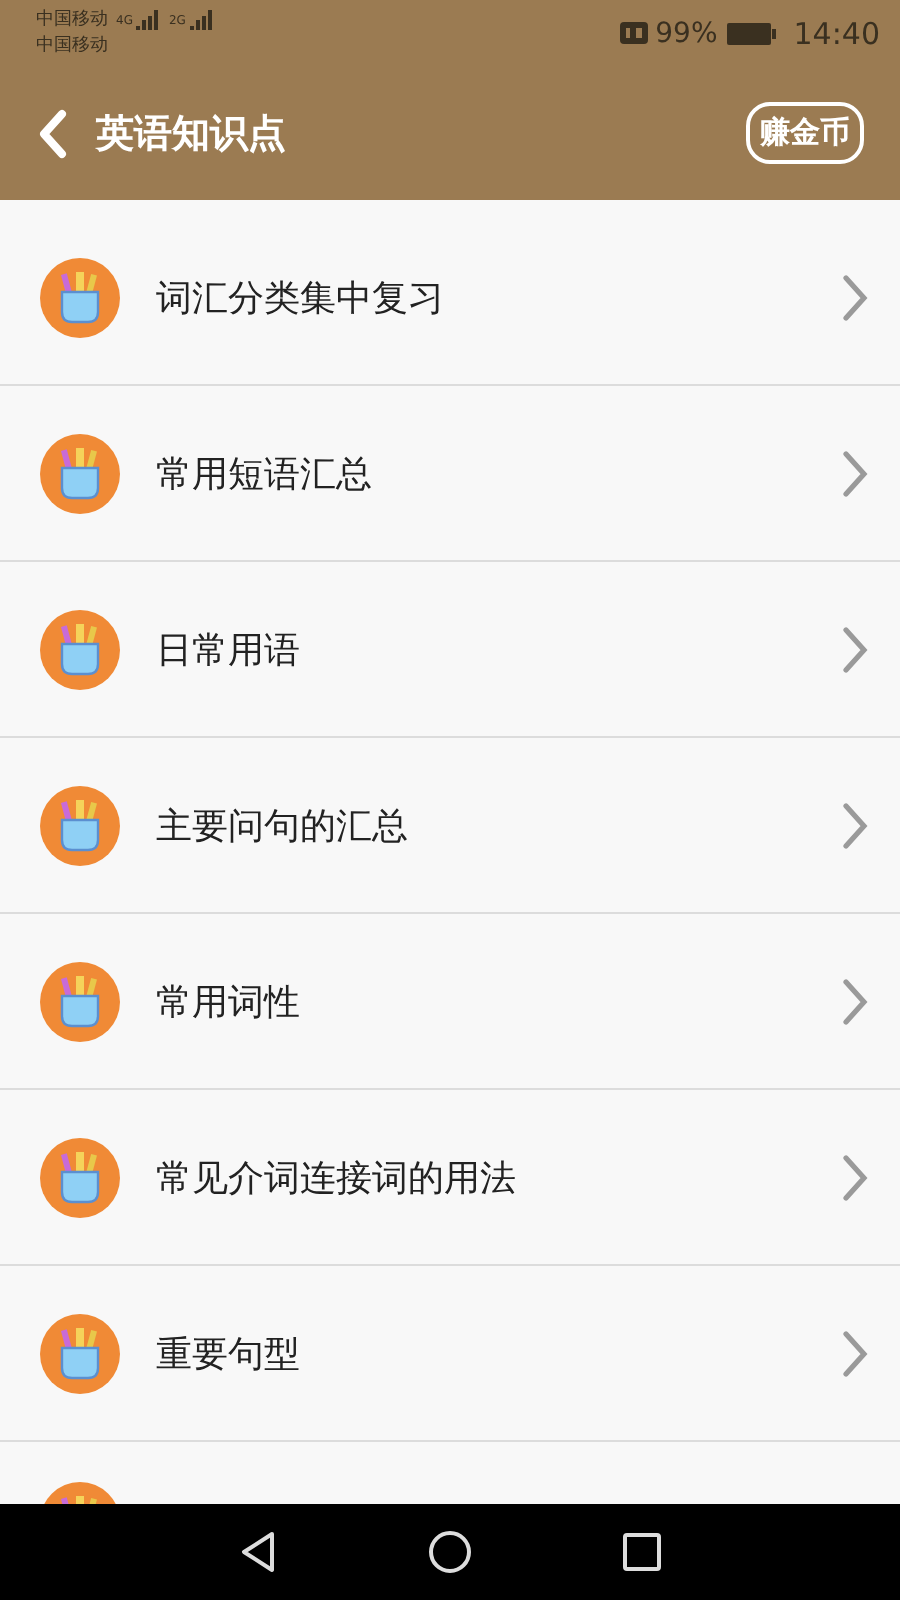 The image size is (900, 1600). I want to click on item-label: 词汇分类集中复习, so click(301, 298).